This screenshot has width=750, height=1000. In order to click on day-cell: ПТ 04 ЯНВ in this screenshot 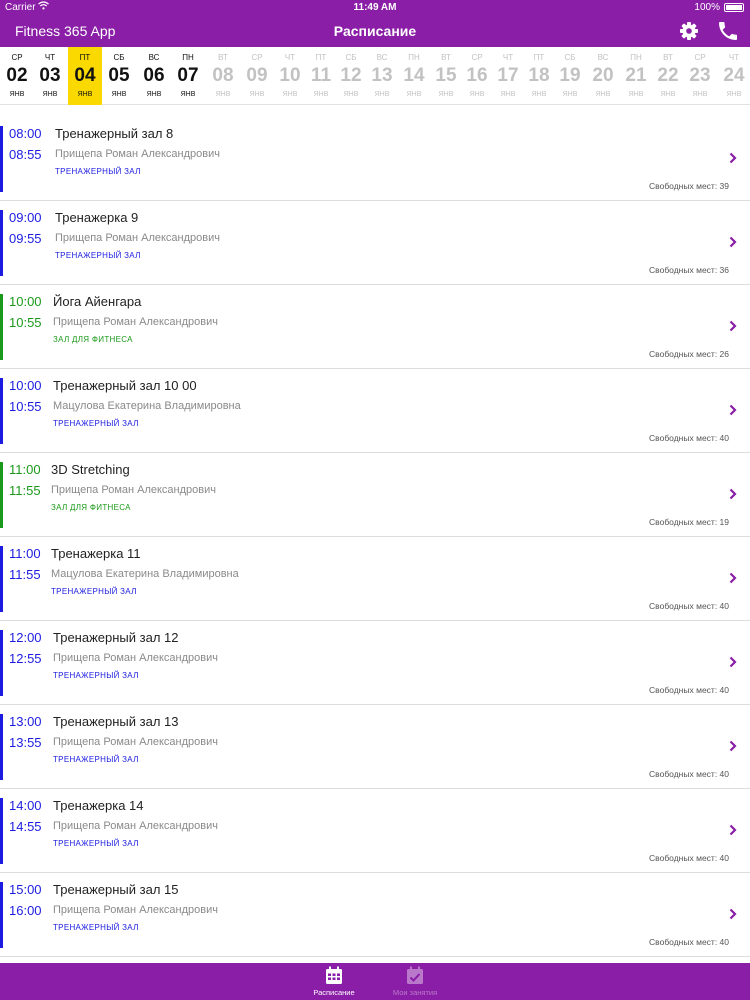, I will do `click(85, 76)`.